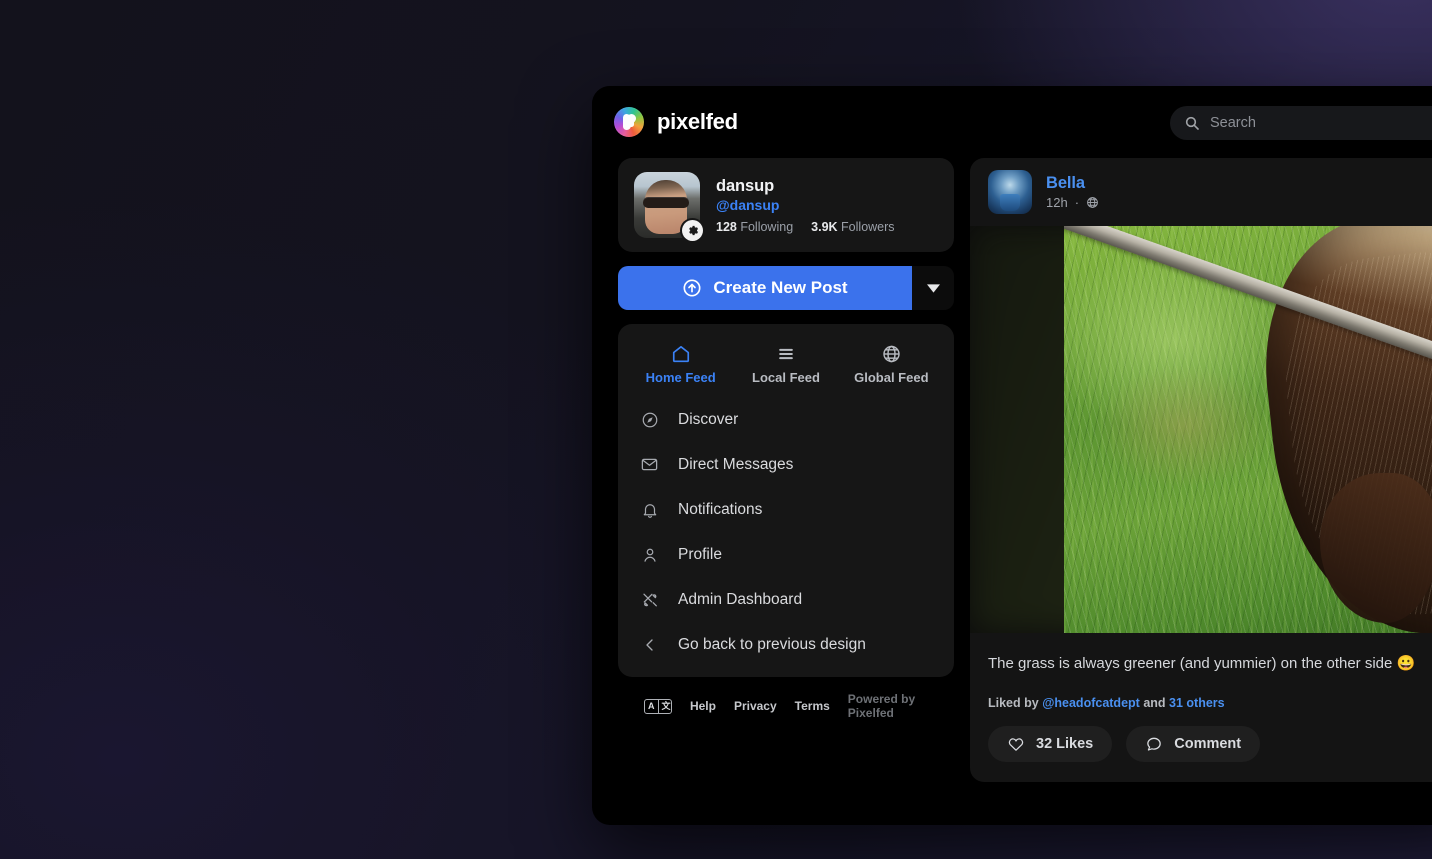  What do you see at coordinates (786, 354) in the screenshot?
I see `list-lines-icon` at bounding box center [786, 354].